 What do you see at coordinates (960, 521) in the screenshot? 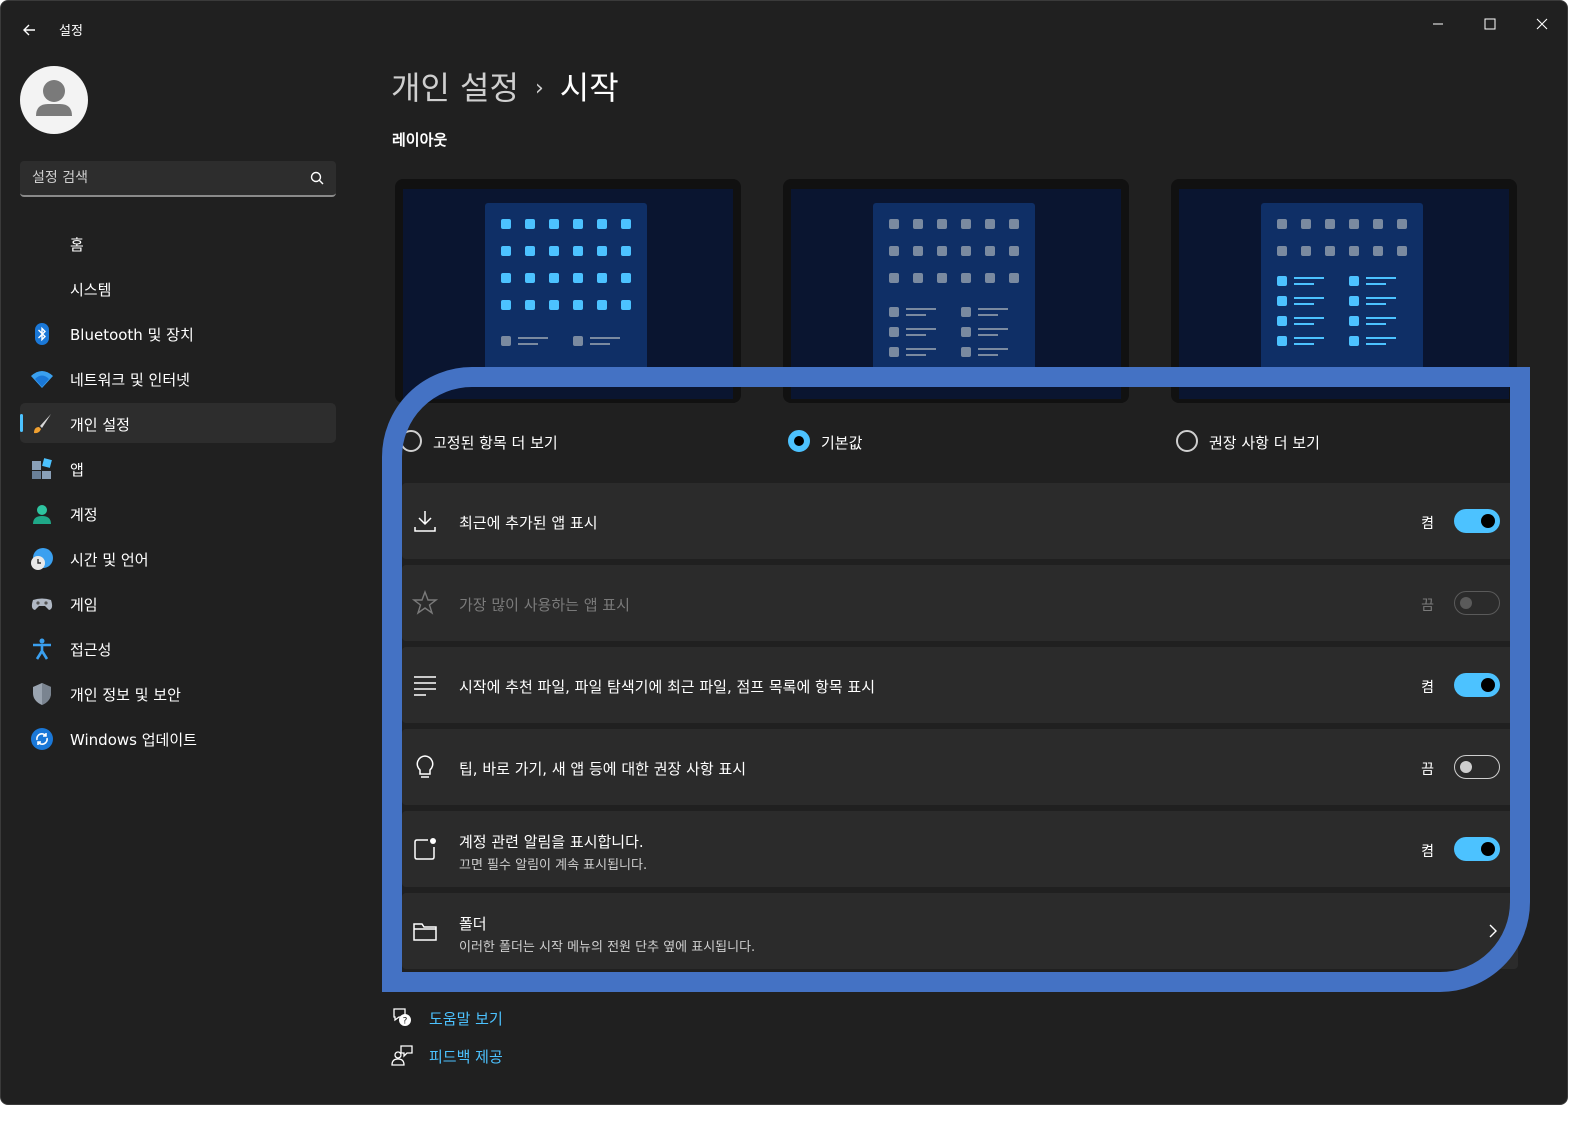
I see `setting-recently-added-apps: 최근에 추가된 앱 표시 켬` at bounding box center [960, 521].